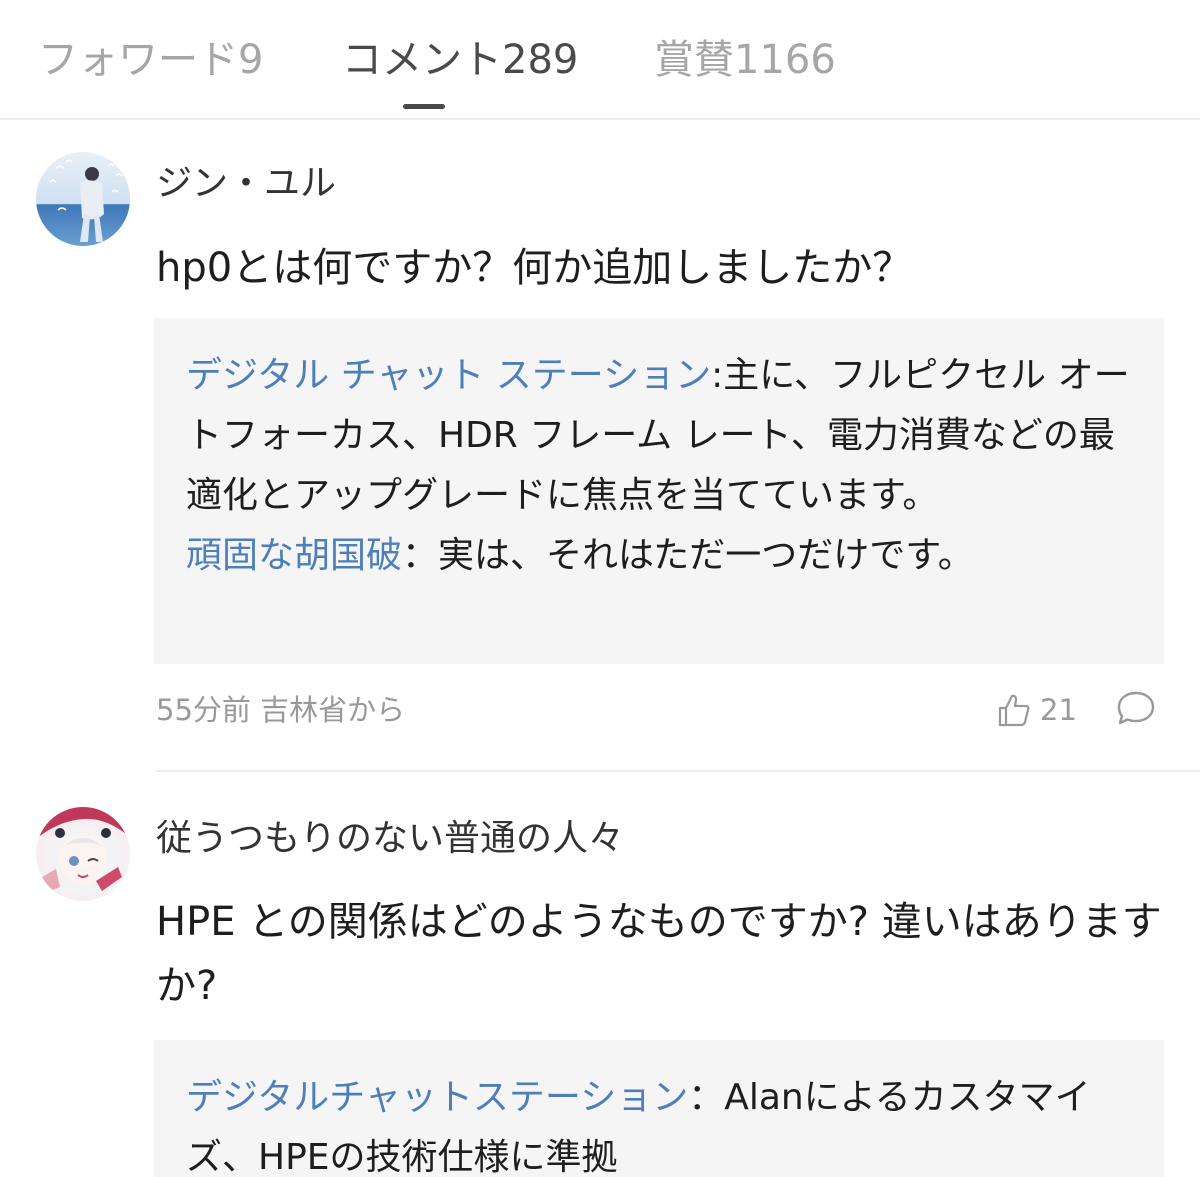 The width and height of the screenshot is (1200, 1177). I want to click on tab-comments: コメント289, so click(460, 60).